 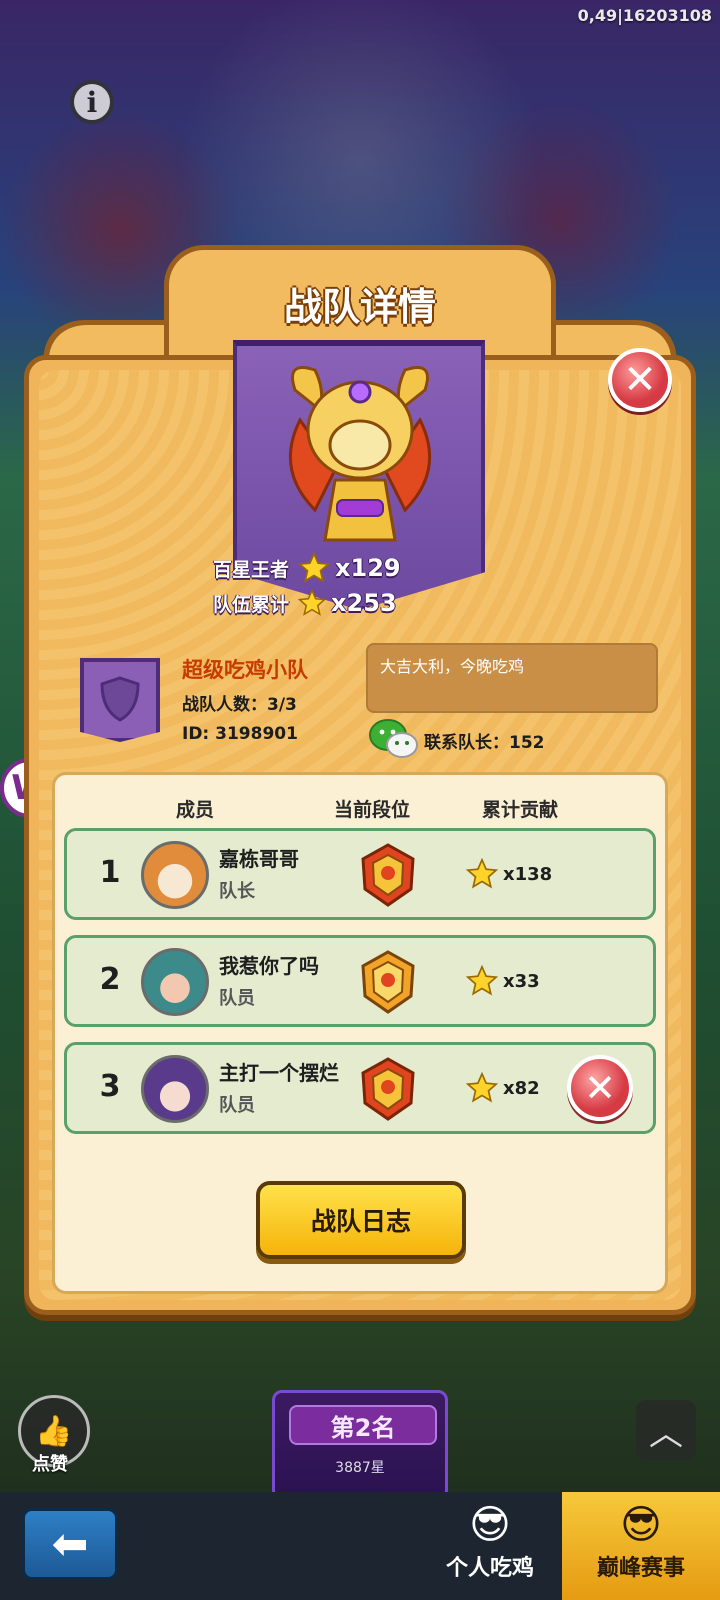 What do you see at coordinates (372, 810) in the screenshot?
I see `column-rank: 当前段位` at bounding box center [372, 810].